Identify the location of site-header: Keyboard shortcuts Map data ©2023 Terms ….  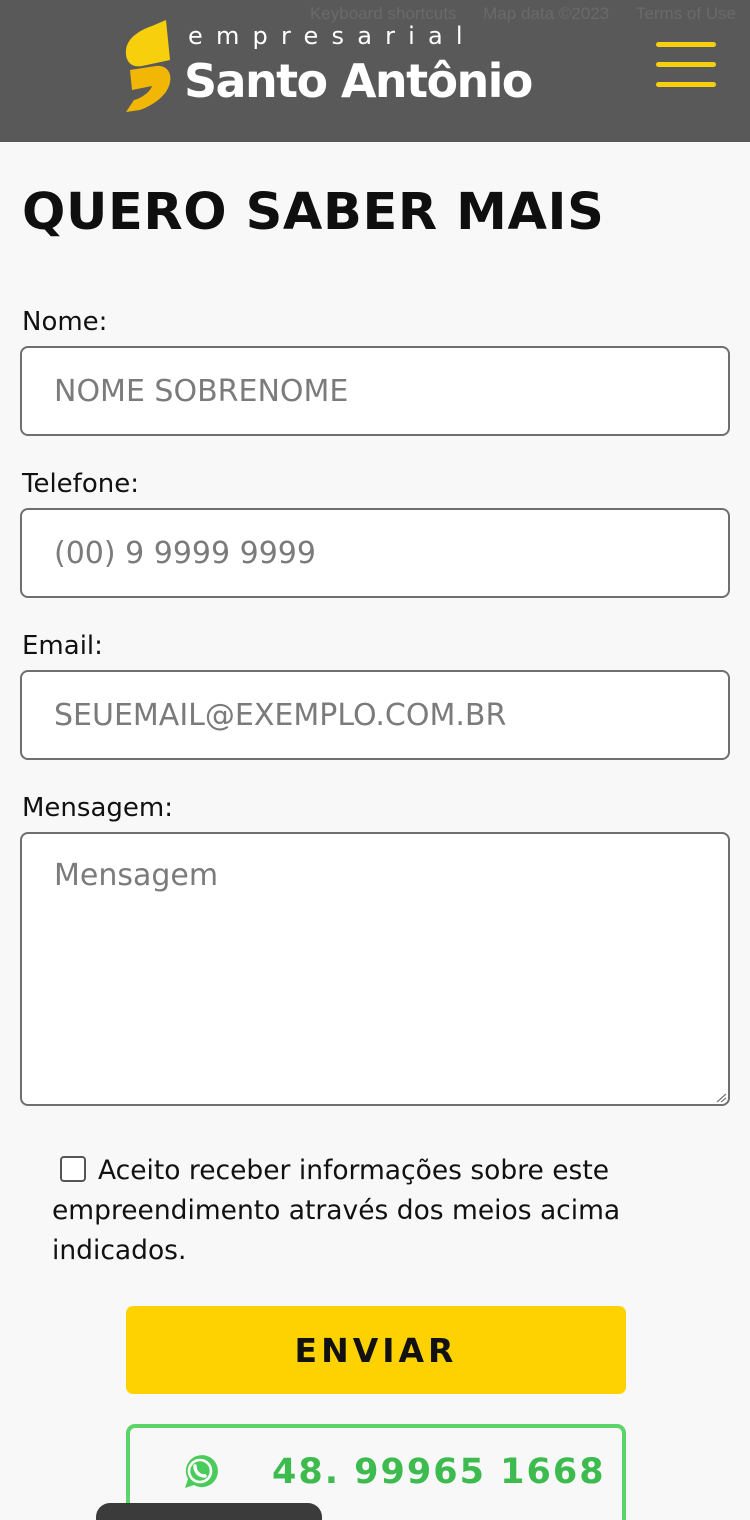
(375, 71).